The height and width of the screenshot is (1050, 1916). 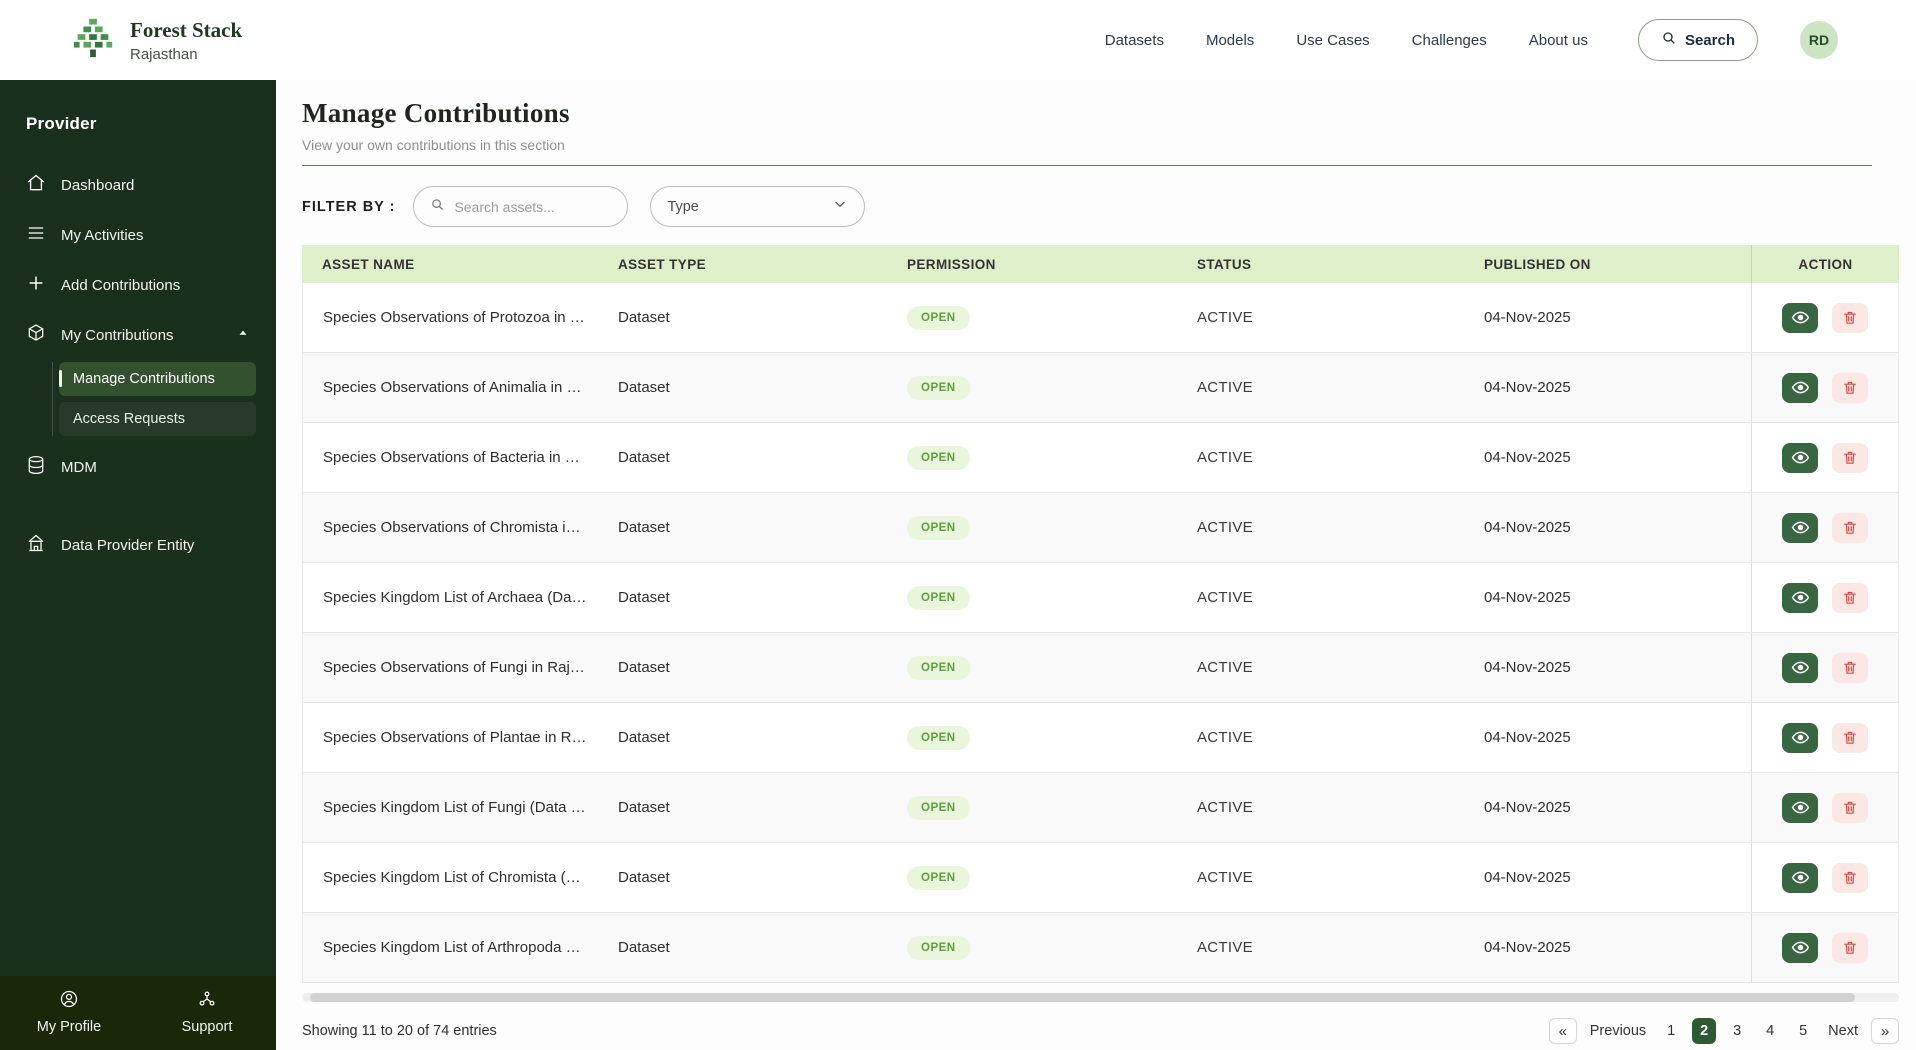 I want to click on search-button-label: Search, so click(x=1709, y=40).